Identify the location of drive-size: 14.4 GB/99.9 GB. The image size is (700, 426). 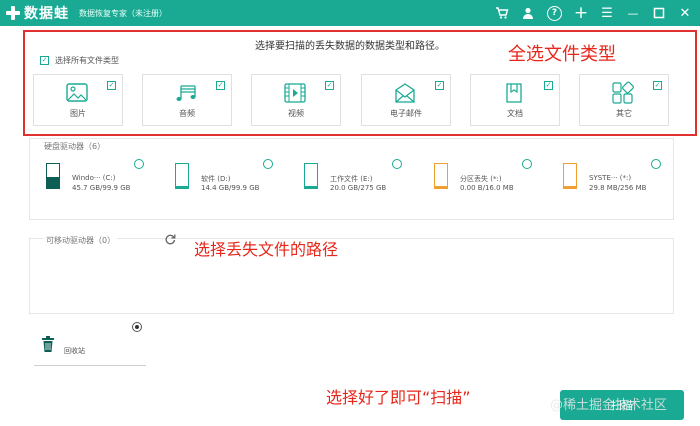
(230, 188).